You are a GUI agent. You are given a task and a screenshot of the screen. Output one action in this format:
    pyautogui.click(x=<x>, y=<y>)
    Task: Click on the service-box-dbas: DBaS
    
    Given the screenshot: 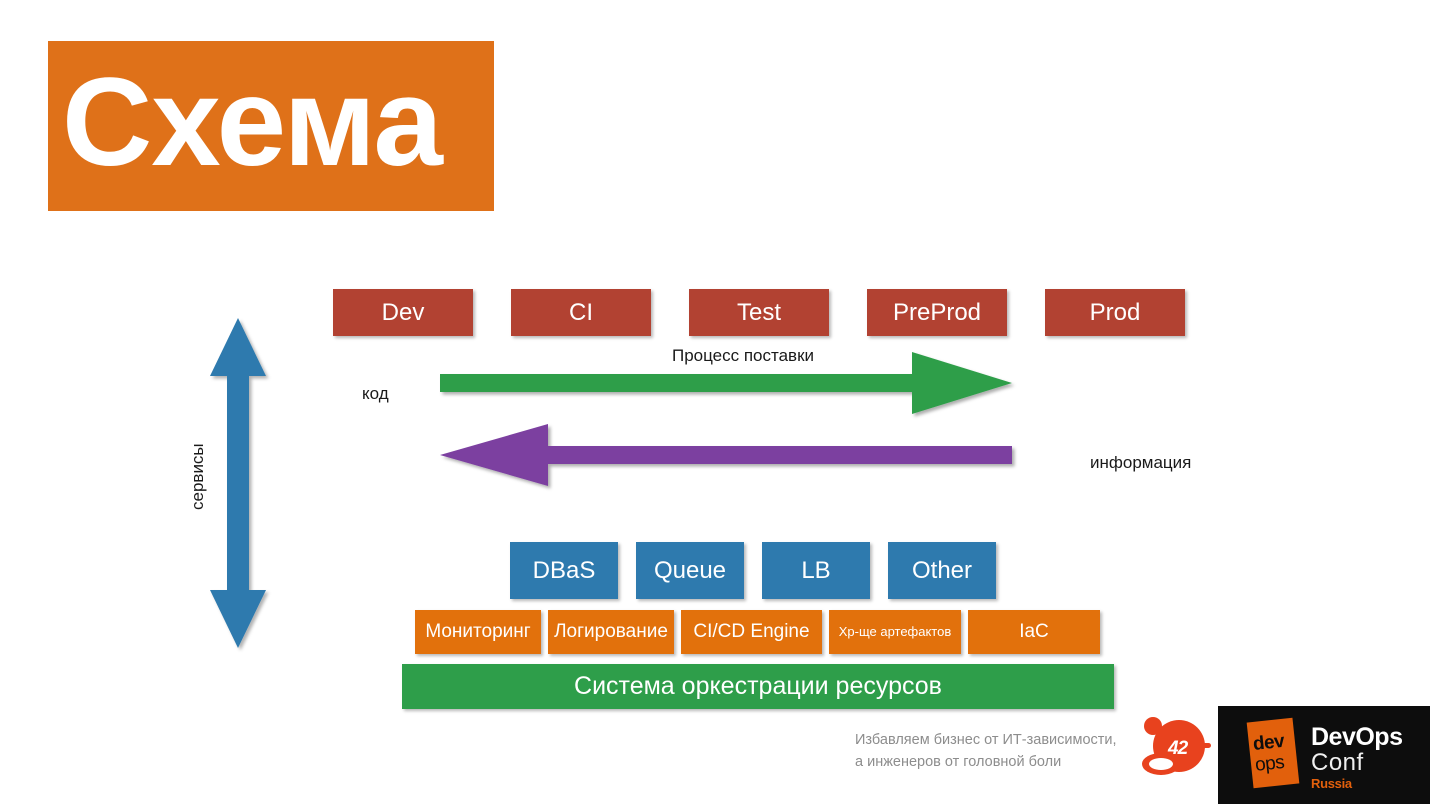 What is the action you would take?
    pyautogui.click(x=564, y=570)
    